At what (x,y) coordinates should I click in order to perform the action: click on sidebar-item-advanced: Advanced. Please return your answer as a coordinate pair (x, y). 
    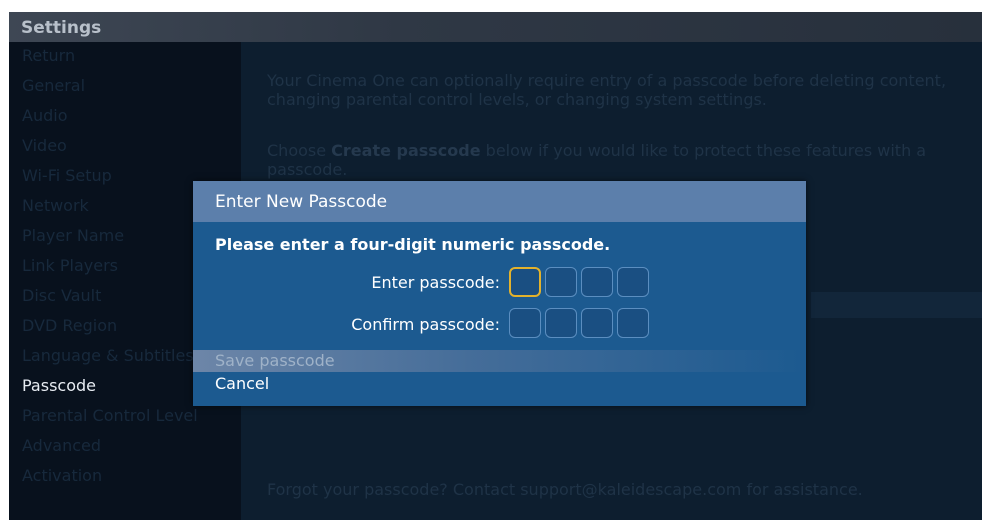
    Looking at the image, I should click on (129, 445).